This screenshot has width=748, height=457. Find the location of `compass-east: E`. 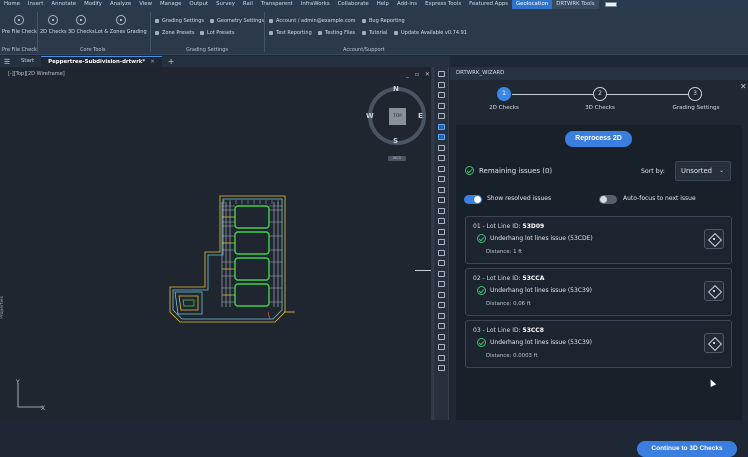

compass-east: E is located at coordinates (420, 116).